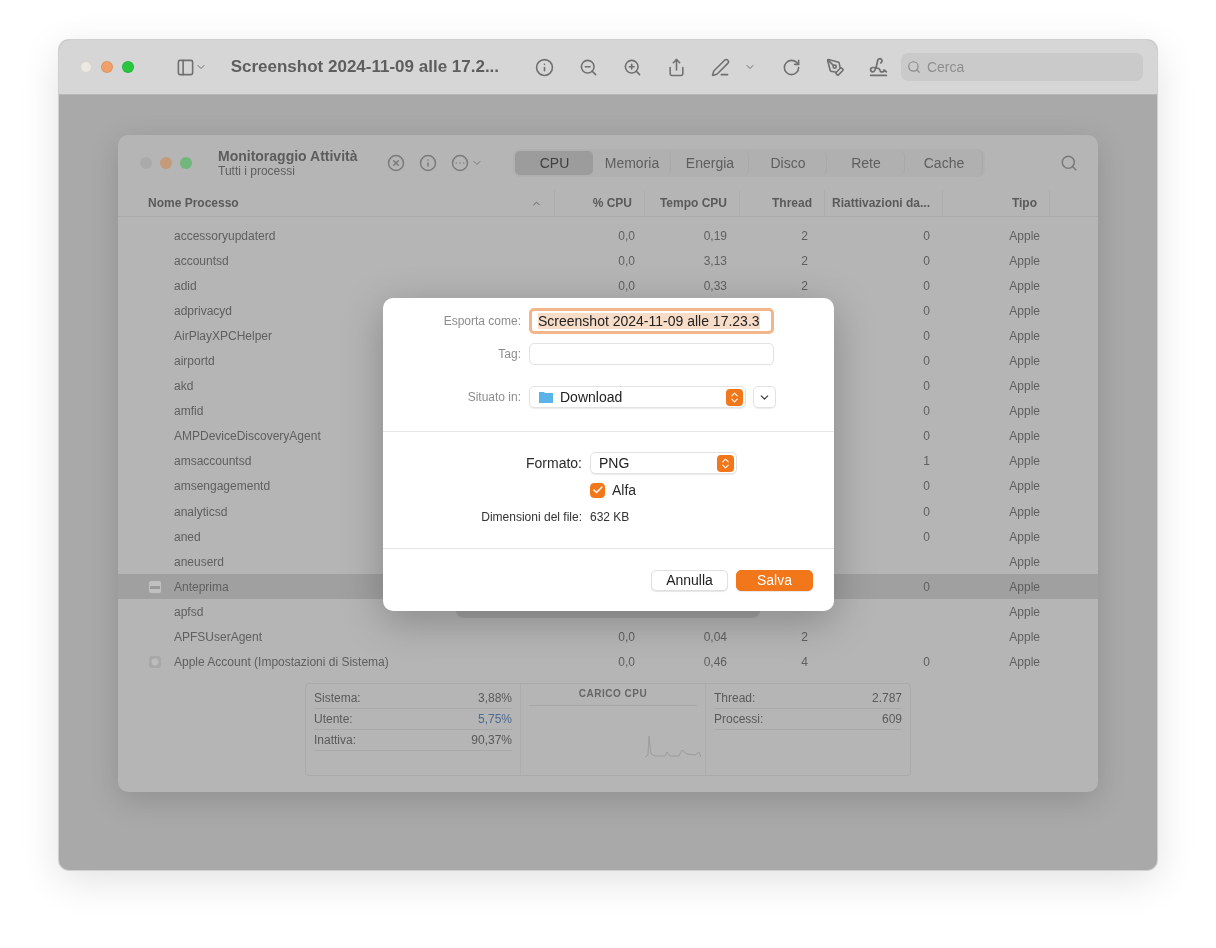 The height and width of the screenshot is (948, 1216). What do you see at coordinates (891, 718) in the screenshot?
I see `stat-value: 609` at bounding box center [891, 718].